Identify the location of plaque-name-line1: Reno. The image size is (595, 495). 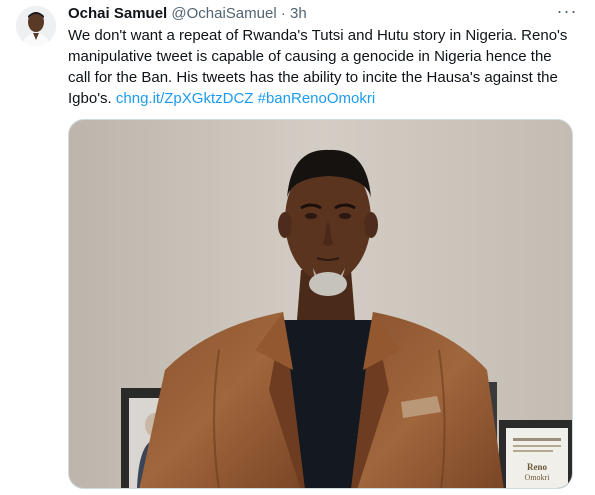
(537, 467).